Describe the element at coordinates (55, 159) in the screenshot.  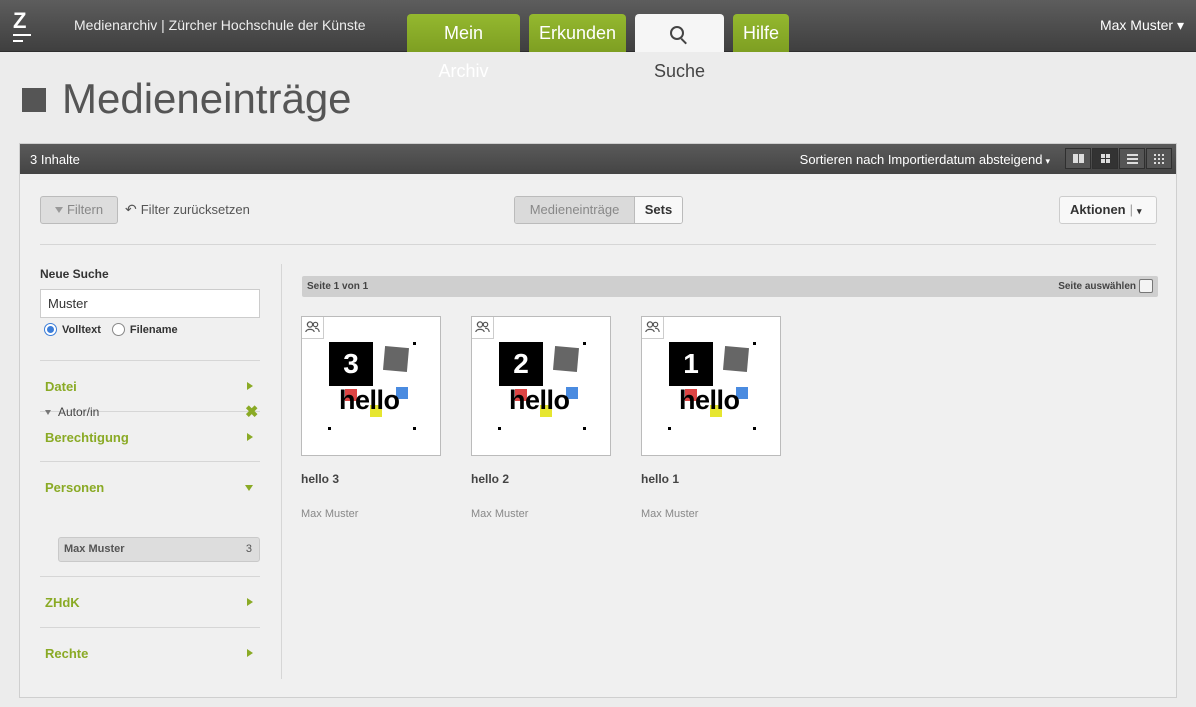
I see `result-count: 3 Inhalte` at that location.